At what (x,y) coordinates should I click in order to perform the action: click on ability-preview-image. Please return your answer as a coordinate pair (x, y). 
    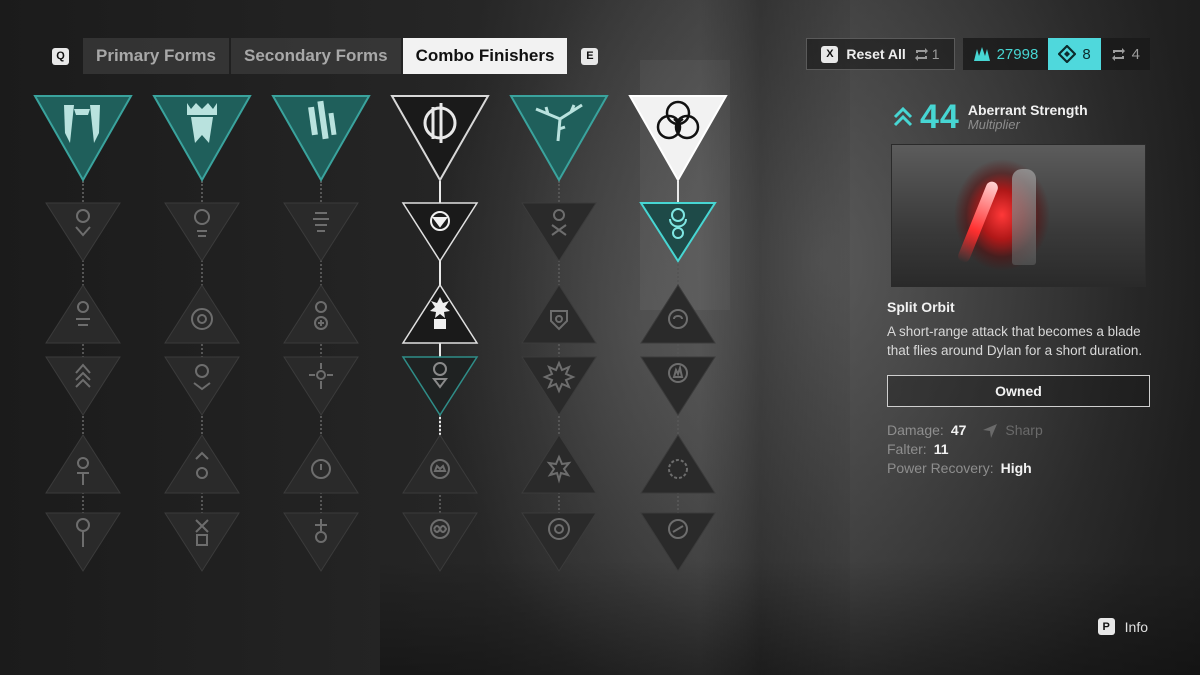
    Looking at the image, I should click on (1018, 215).